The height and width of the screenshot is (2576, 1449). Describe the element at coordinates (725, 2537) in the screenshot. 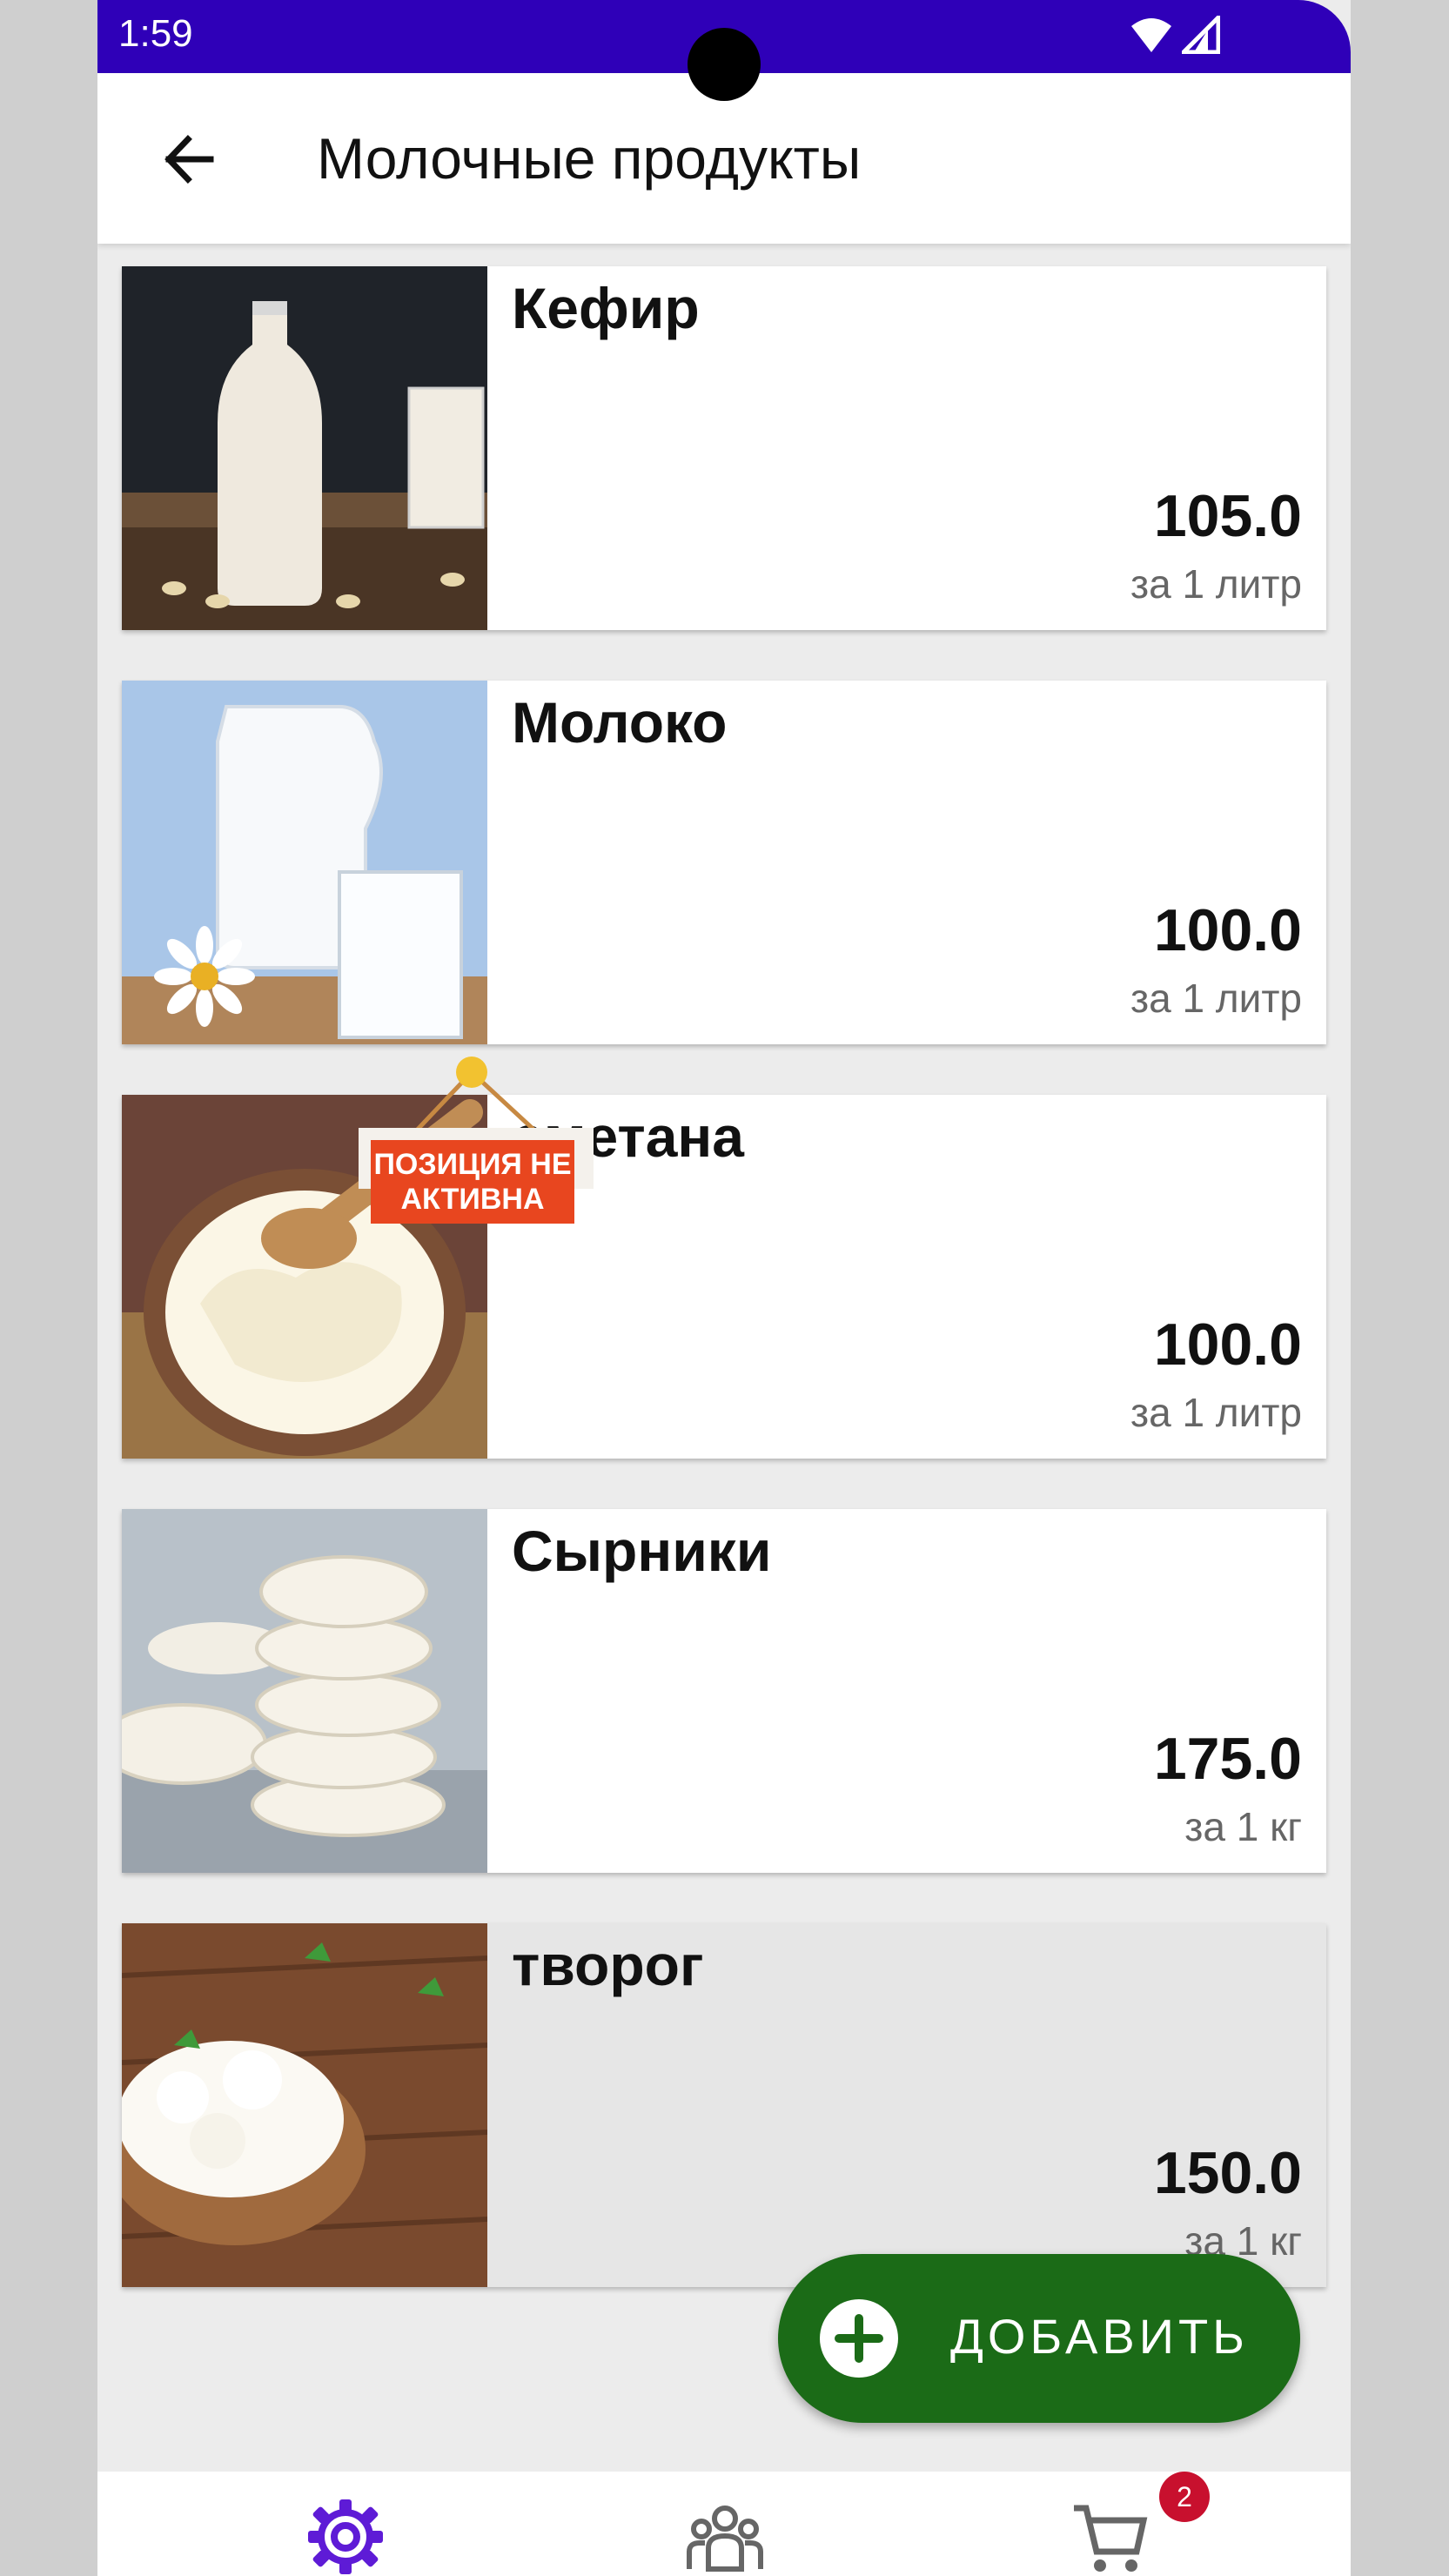

I see `people-icon` at that location.